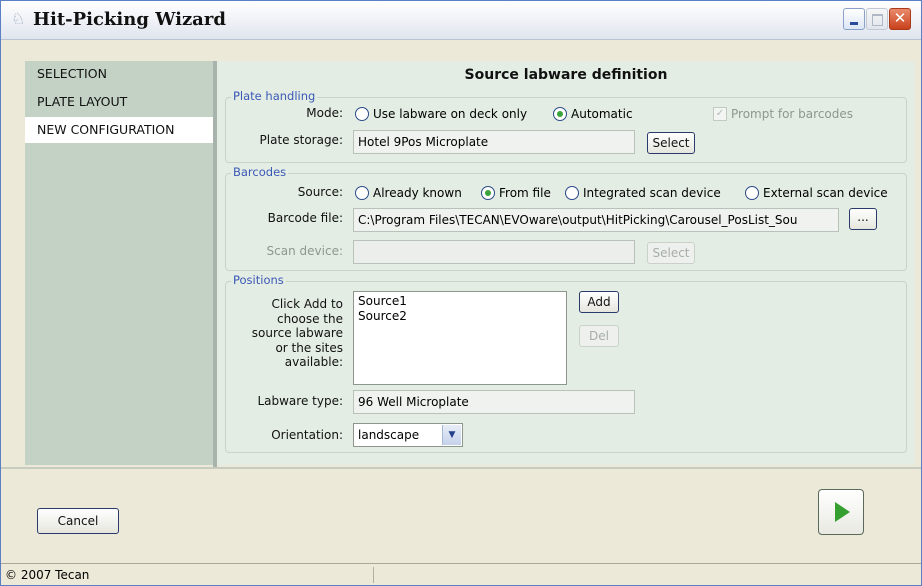 The image size is (922, 586). I want to click on instruction-line: choose the, so click(309, 318).